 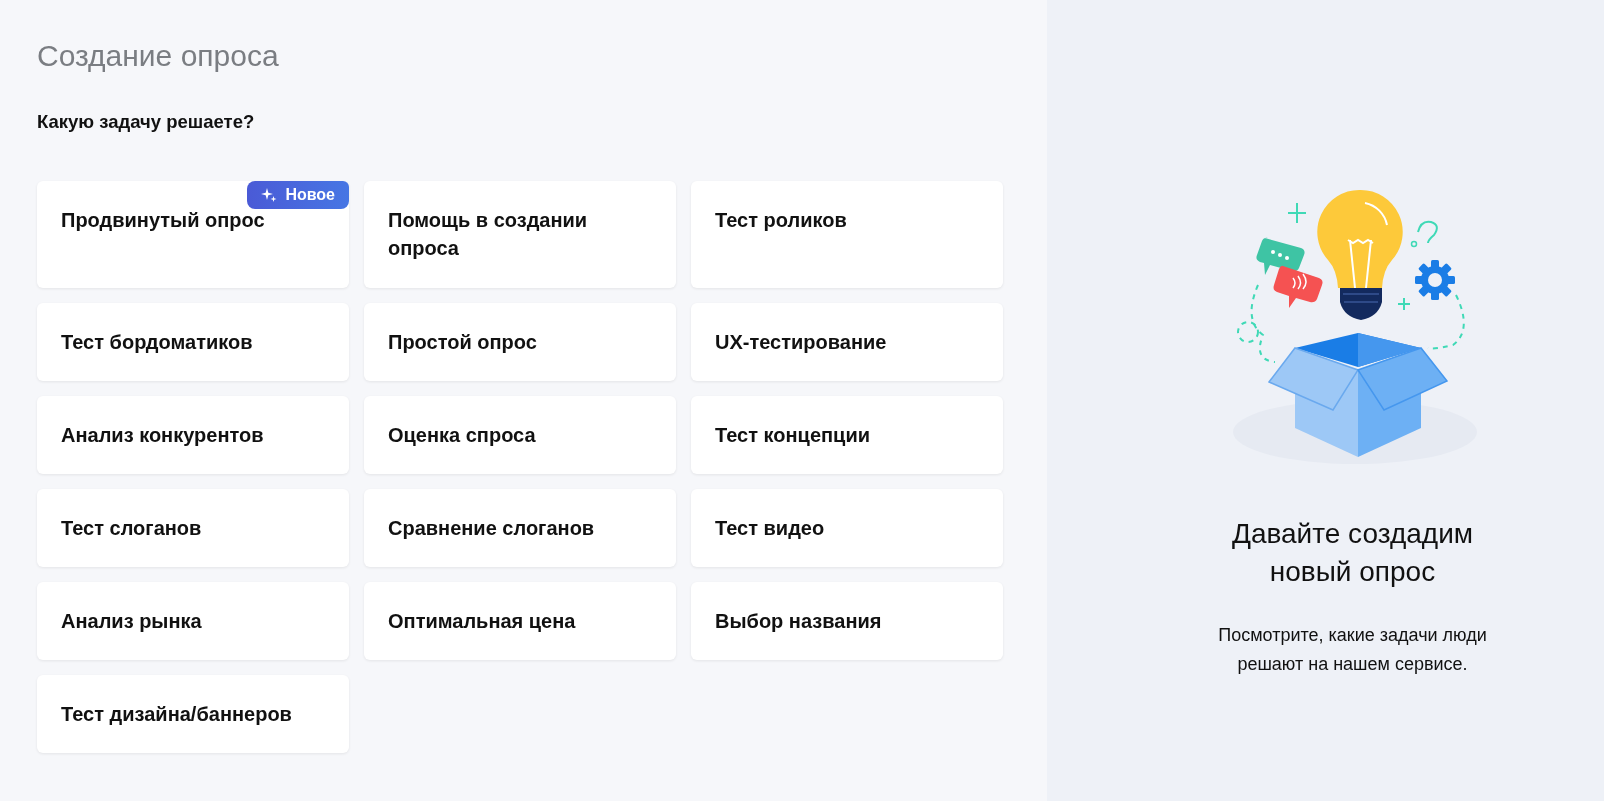 What do you see at coordinates (1352, 650) in the screenshot?
I see `promo-text: Посмотрите, какие задачи люди решают на нашем сервисе.` at bounding box center [1352, 650].